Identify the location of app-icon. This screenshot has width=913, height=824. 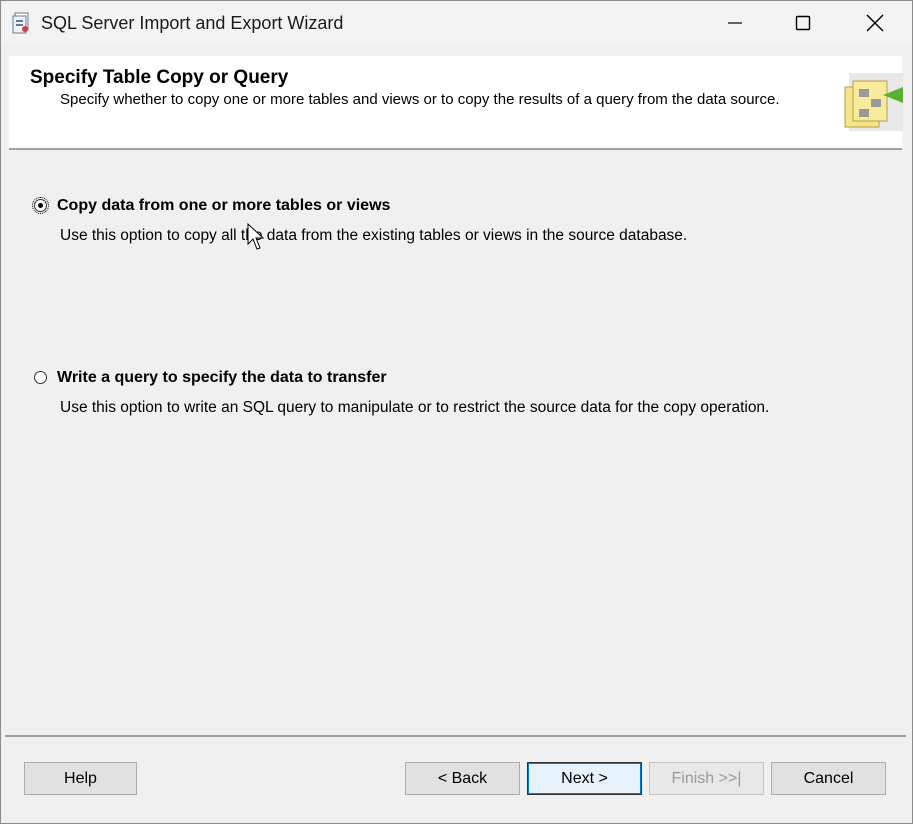
(22, 23).